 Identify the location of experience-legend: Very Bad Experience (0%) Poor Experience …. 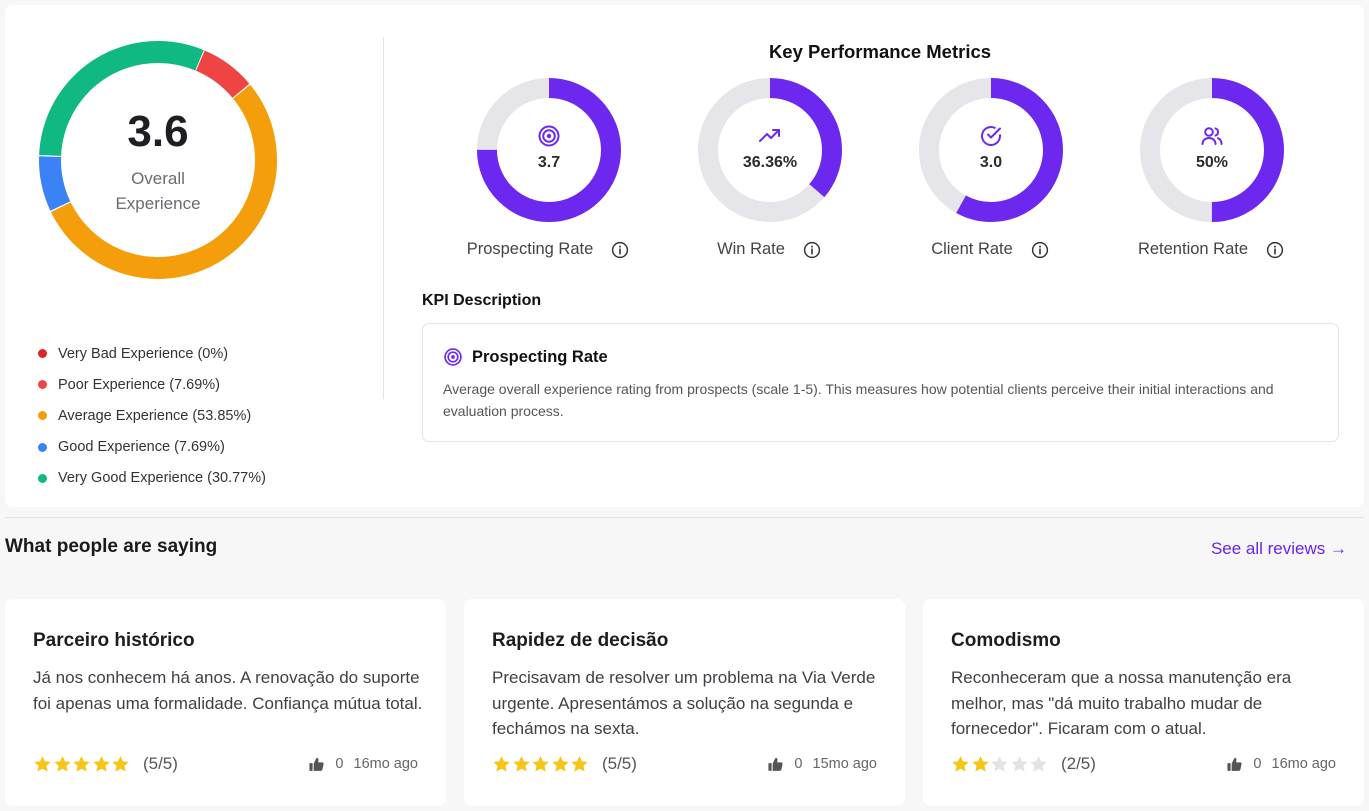
(152, 416).